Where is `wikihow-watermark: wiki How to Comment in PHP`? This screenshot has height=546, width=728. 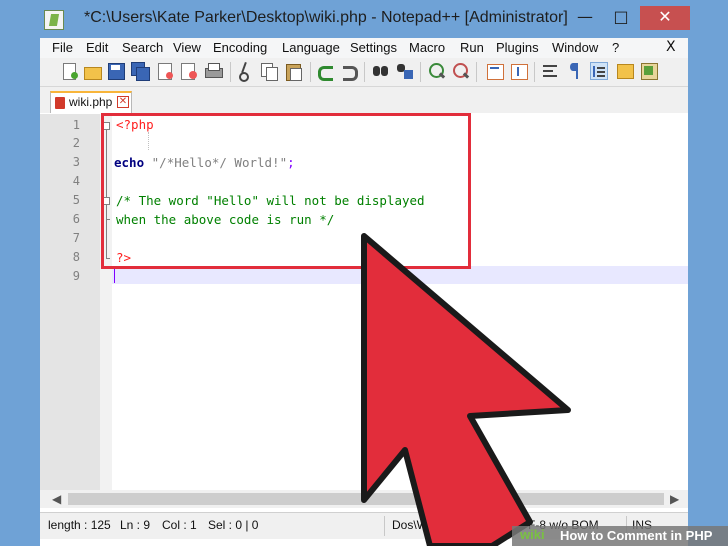
wikihow-watermark: wiki How to Comment in PHP is located at coordinates (620, 536).